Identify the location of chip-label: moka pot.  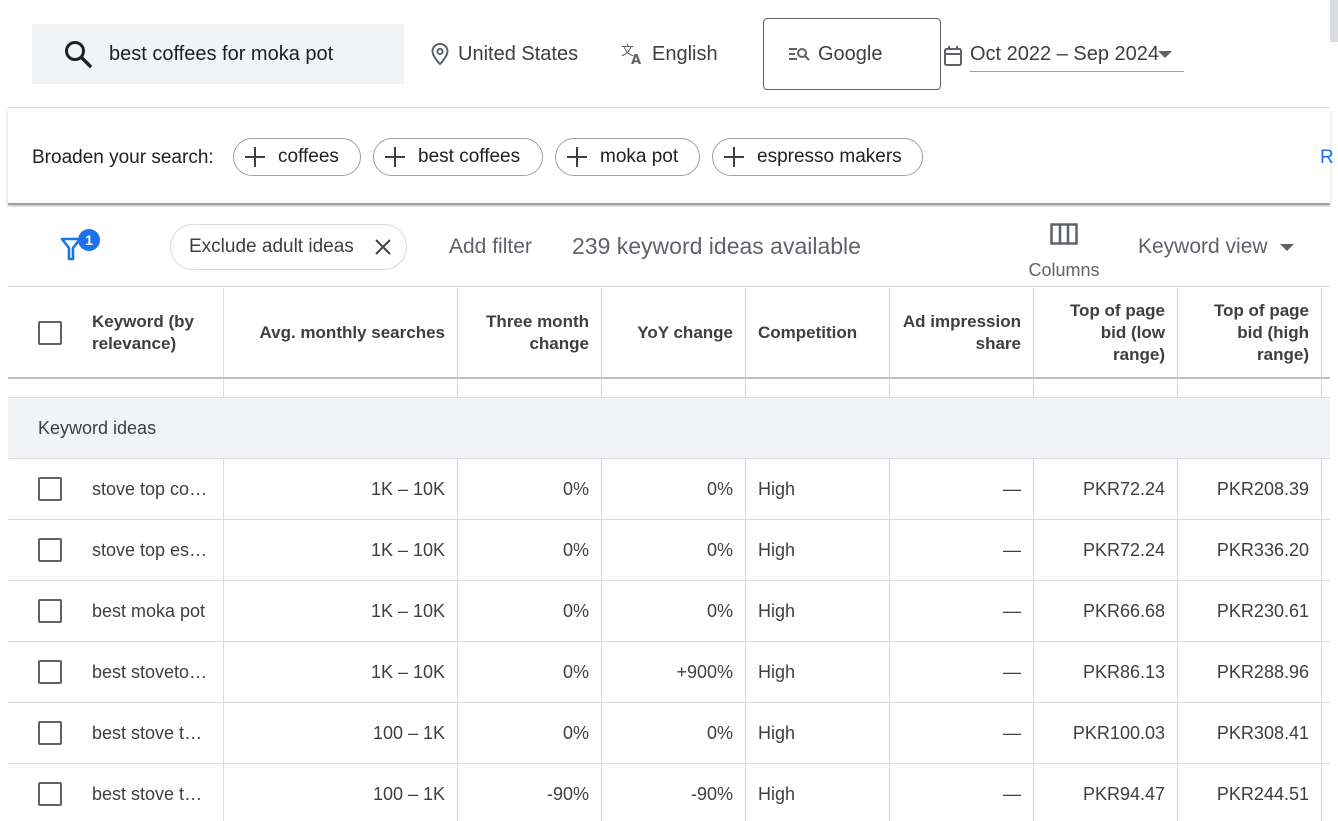
(639, 156).